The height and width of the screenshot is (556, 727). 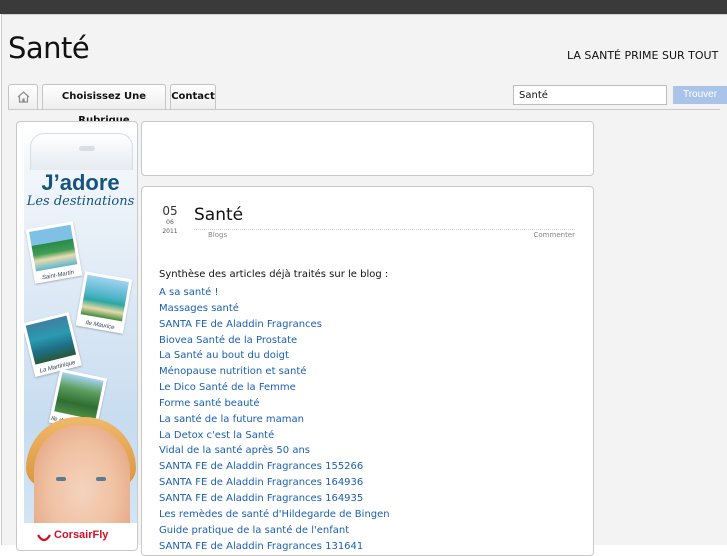 I want to click on article-link: Guide pratique de la santé de l'enfant, so click(x=274, y=531).